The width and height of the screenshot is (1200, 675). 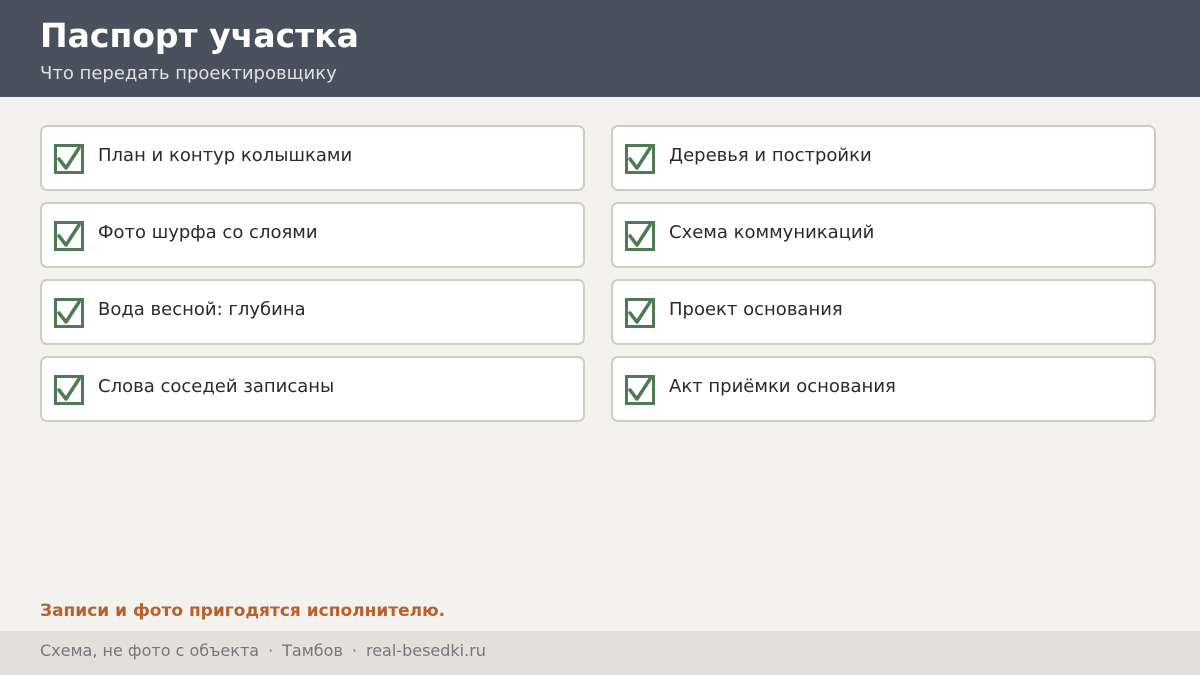 I want to click on footnote-accent: Записи и фото пригодятся исполнителю., so click(x=243, y=611).